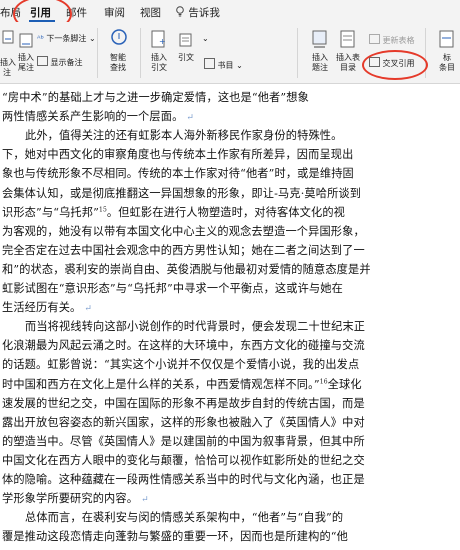 This screenshot has width=460, height=550. I want to click on smart-lookup-label: 智能 查找, so click(118, 62).